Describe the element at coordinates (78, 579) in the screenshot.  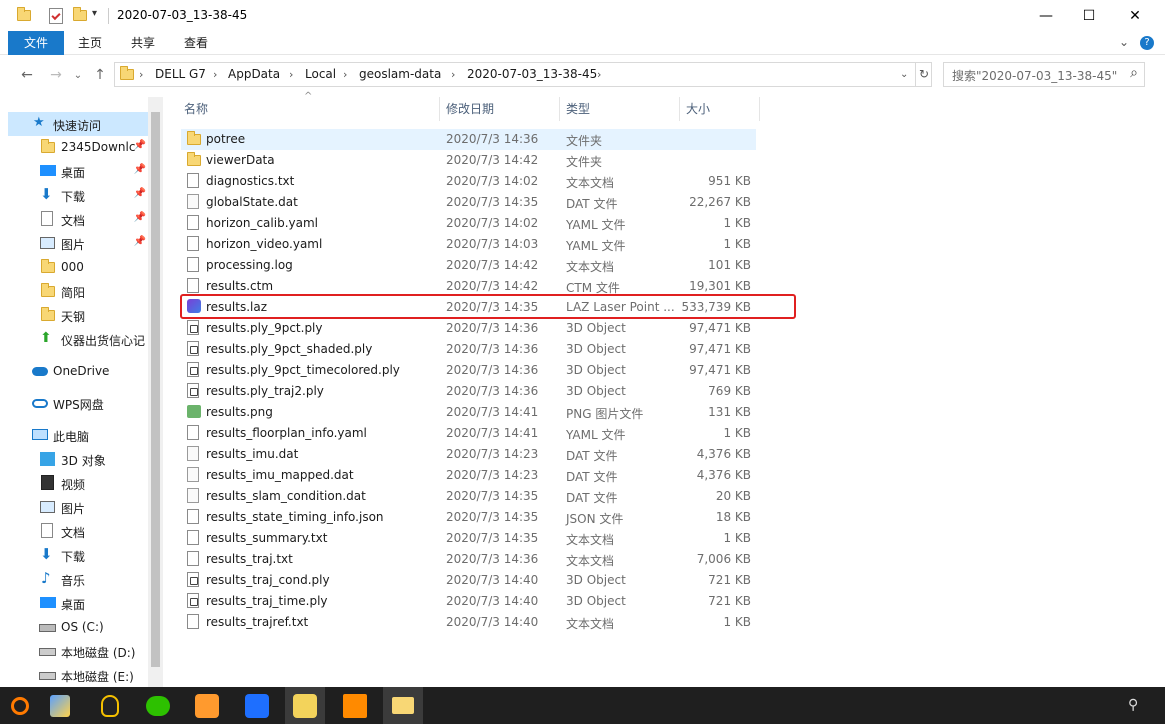
I see `sidebar-item-music: ♪ 音乐` at that location.